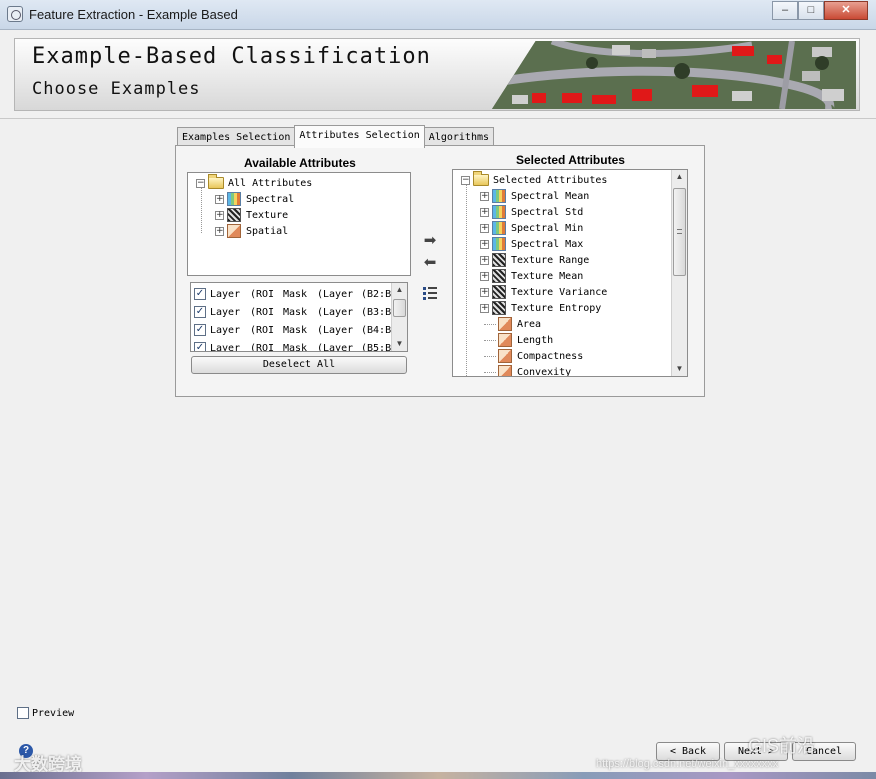  Describe the element at coordinates (45, 713) in the screenshot. I see `preview-toggle: Preview` at that location.